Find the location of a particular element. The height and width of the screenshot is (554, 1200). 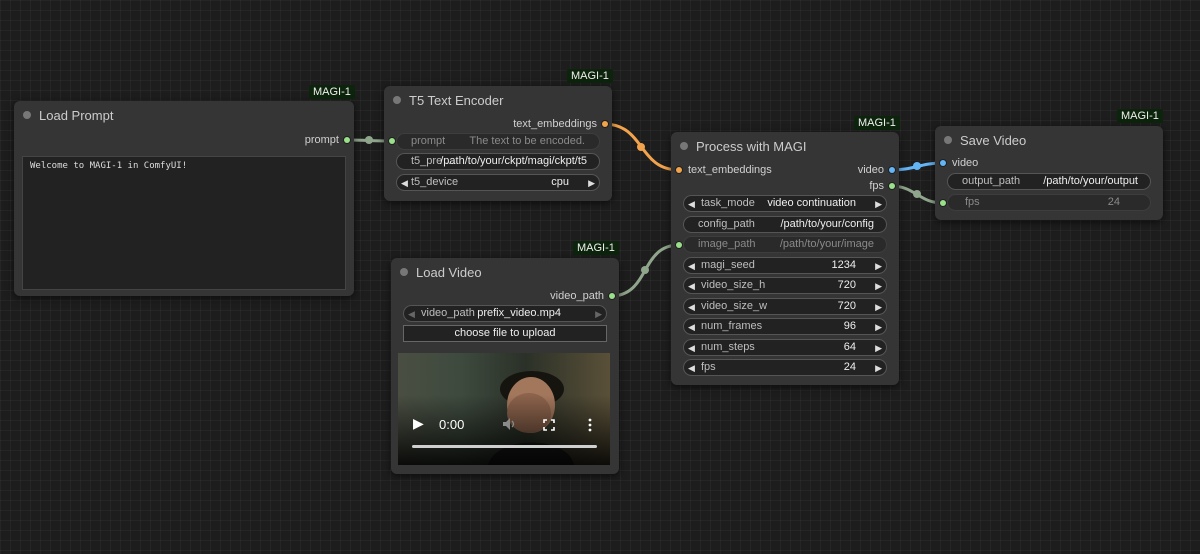

output-port-video is located at coordinates (892, 170).